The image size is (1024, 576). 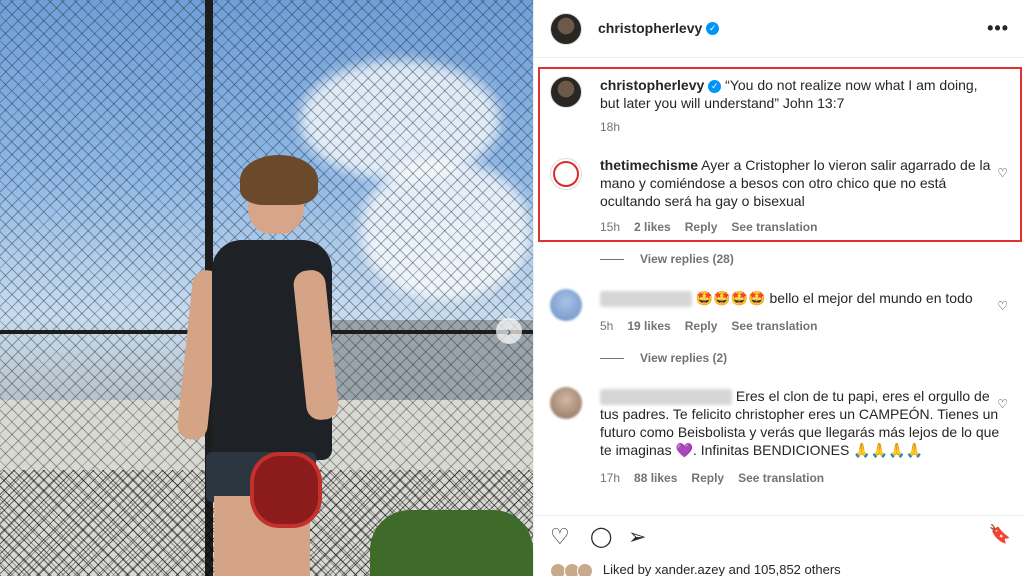 What do you see at coordinates (684, 358) in the screenshot?
I see `view-replies-label: View replies (2)` at bounding box center [684, 358].